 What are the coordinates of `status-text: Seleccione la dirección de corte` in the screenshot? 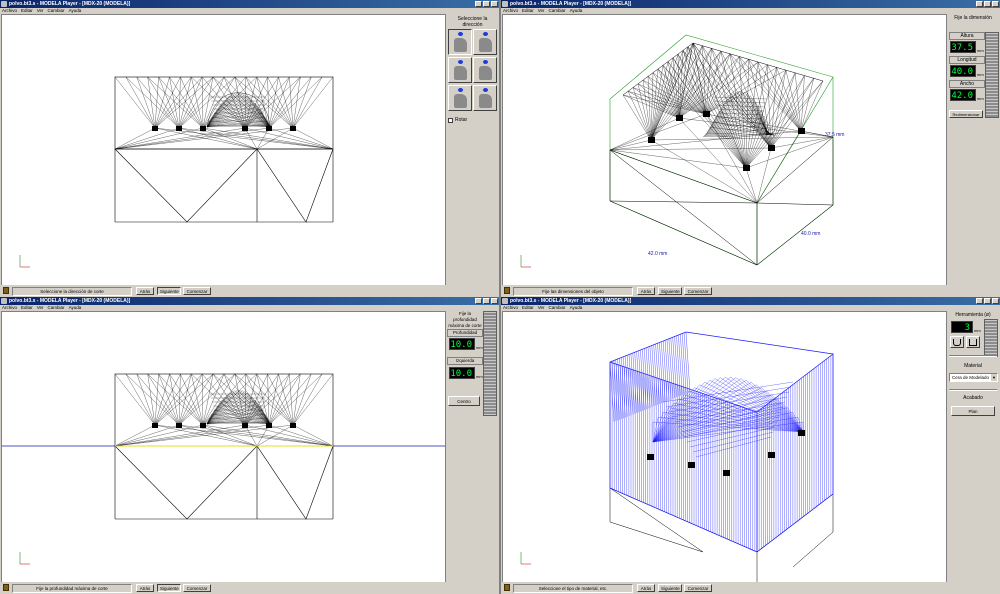 It's located at (72, 291).